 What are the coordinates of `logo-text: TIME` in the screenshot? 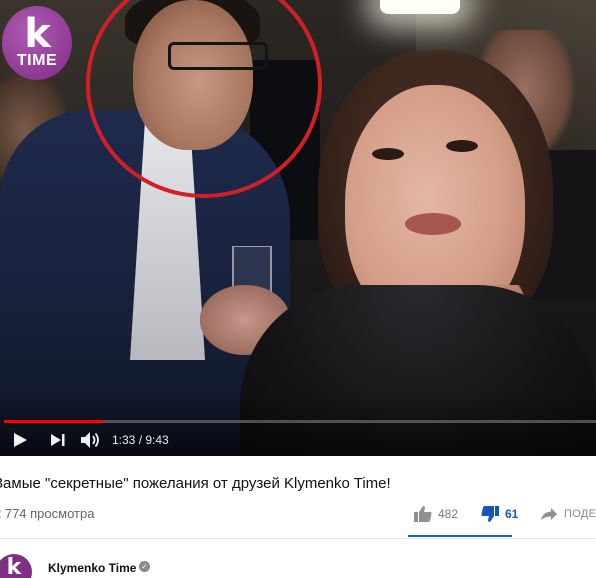 It's located at (37, 60).